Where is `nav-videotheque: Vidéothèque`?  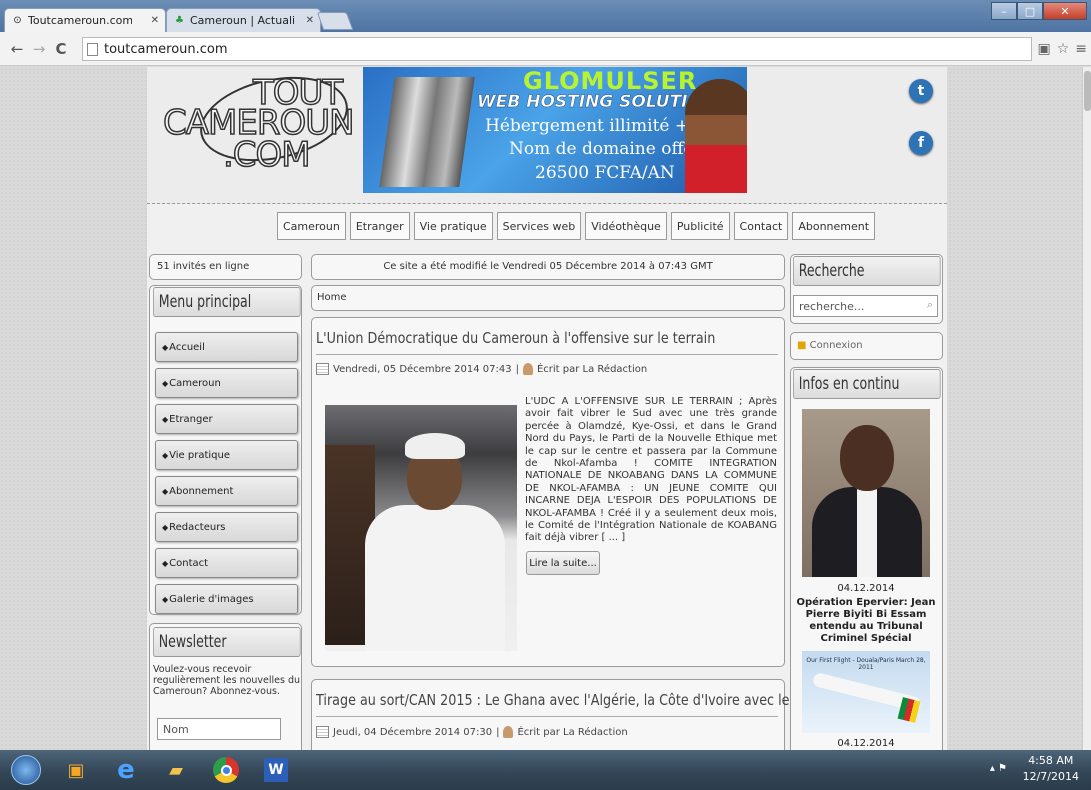
nav-videotheque: Vidéothèque is located at coordinates (626, 226).